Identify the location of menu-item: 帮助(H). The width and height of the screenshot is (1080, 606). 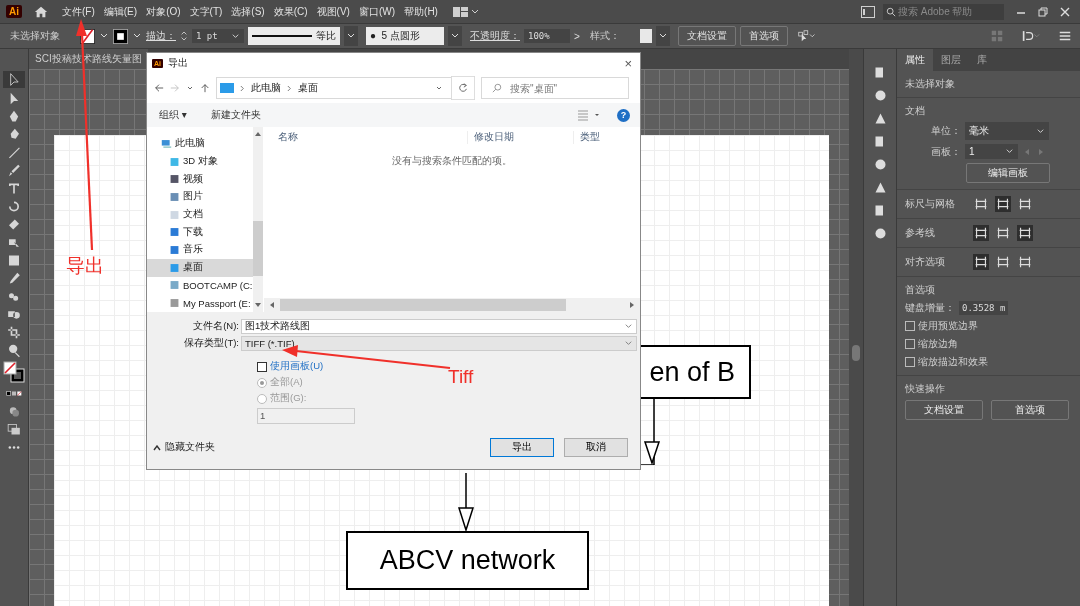
(421, 11).